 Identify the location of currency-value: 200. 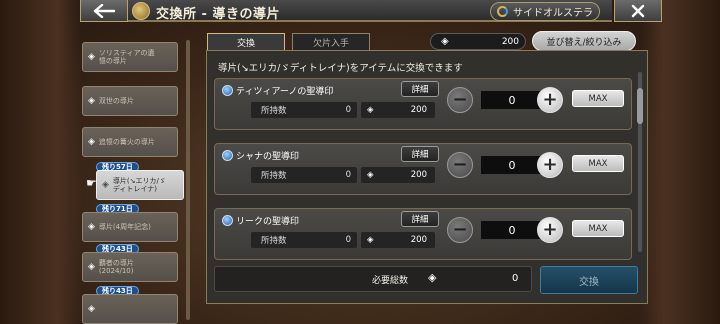
(510, 41).